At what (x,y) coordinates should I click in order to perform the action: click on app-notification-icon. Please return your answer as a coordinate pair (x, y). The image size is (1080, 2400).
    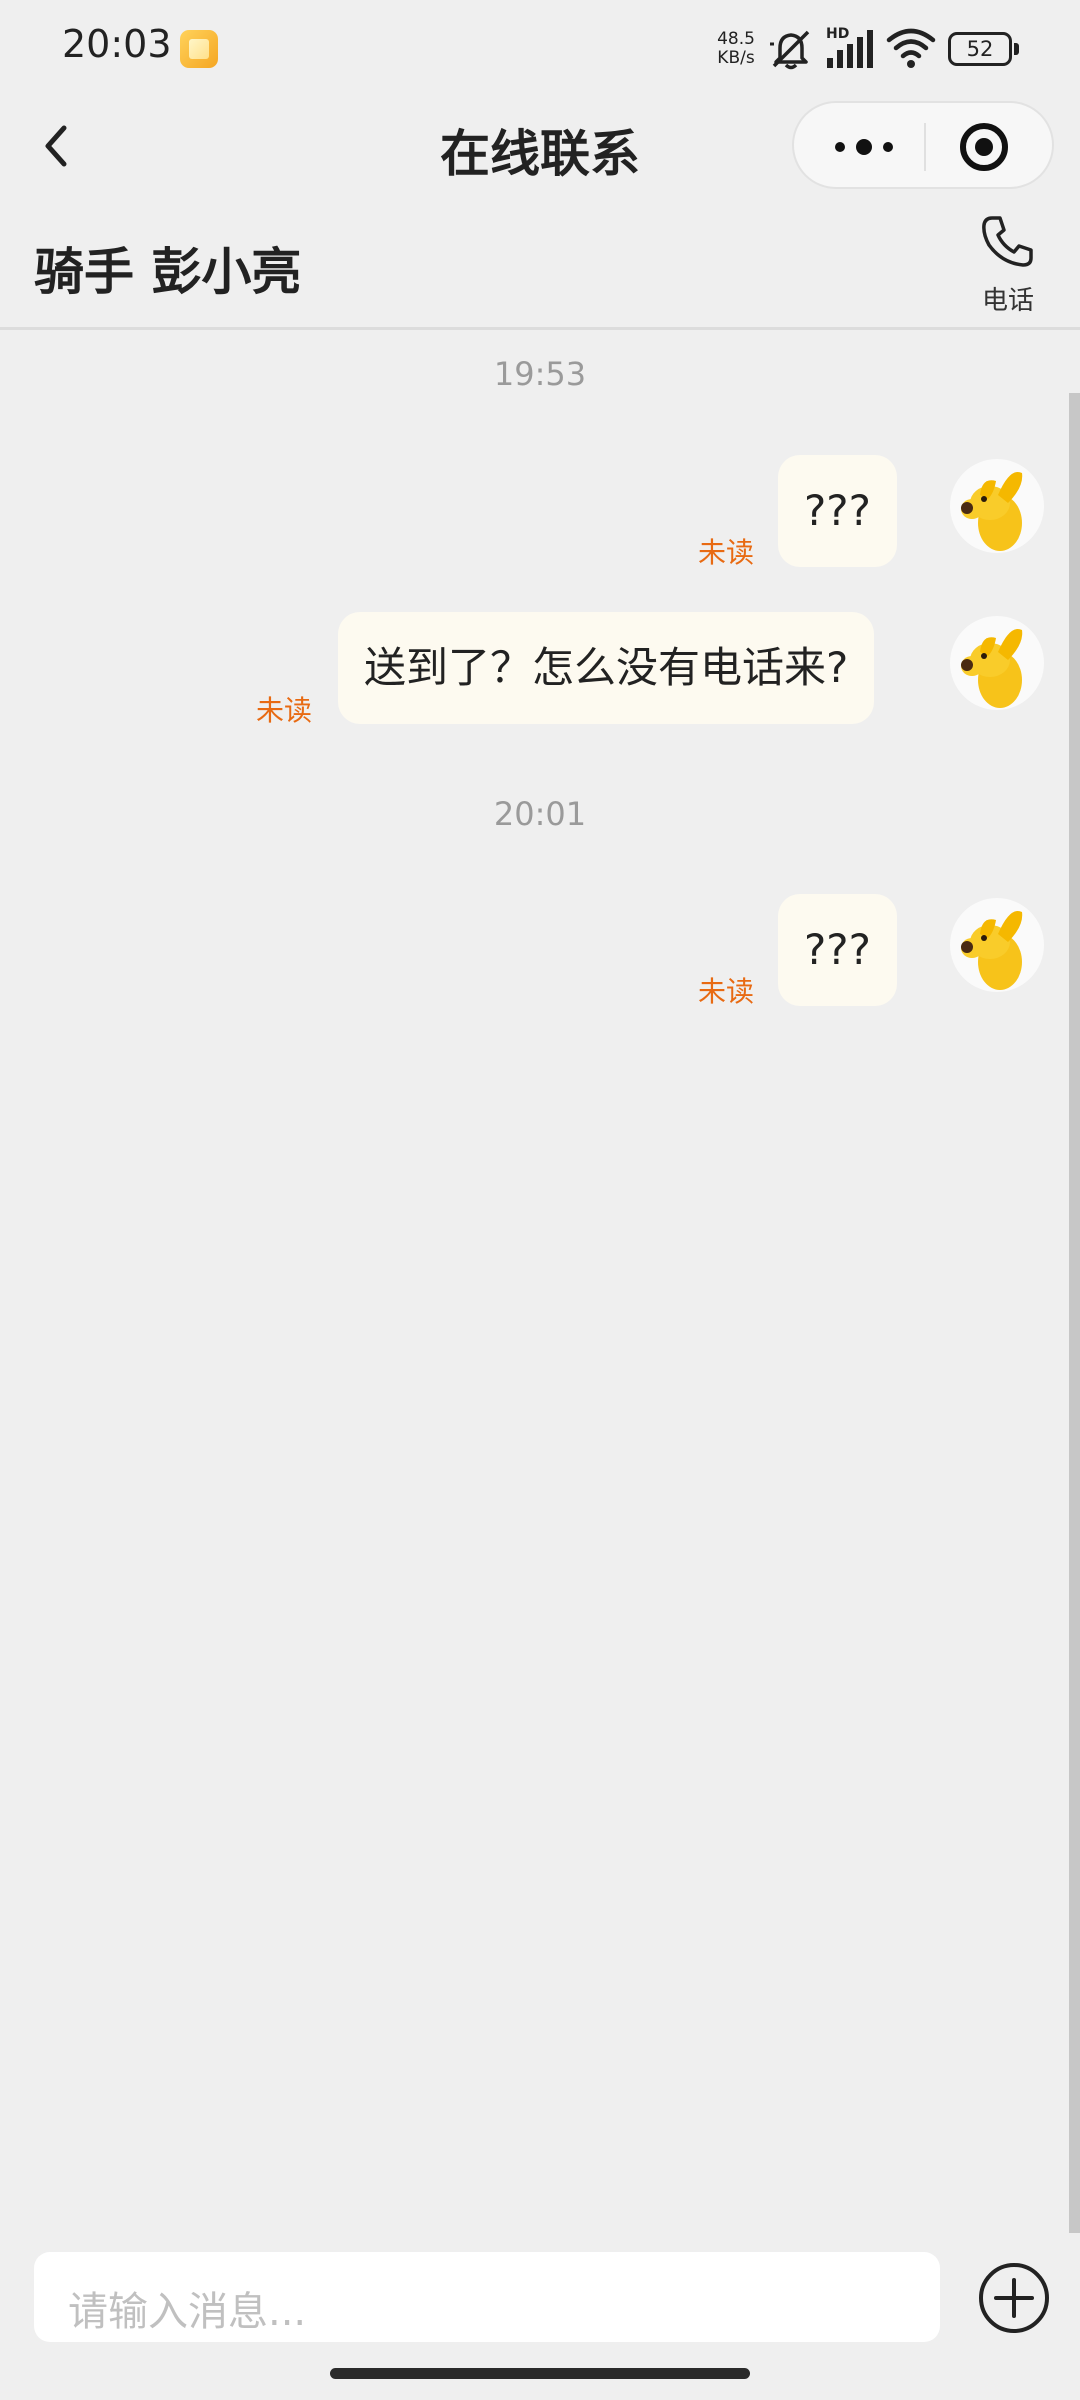
    Looking at the image, I should click on (199, 49).